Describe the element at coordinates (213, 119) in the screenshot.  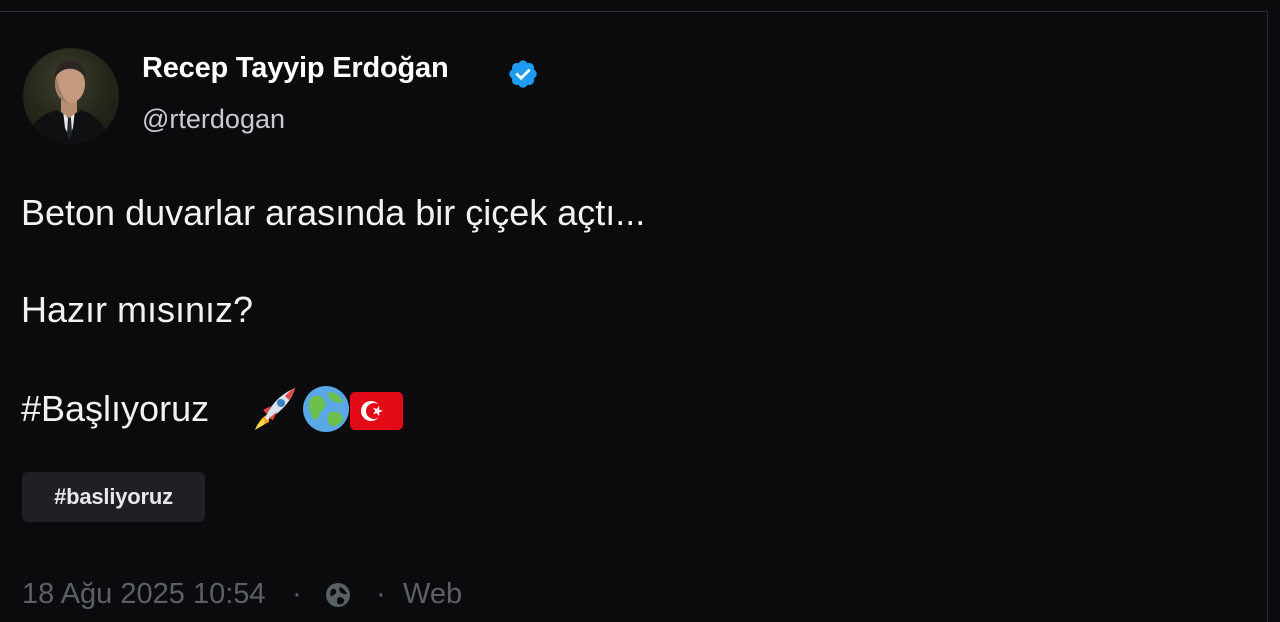
I see `author-handle: @rterdogan` at that location.